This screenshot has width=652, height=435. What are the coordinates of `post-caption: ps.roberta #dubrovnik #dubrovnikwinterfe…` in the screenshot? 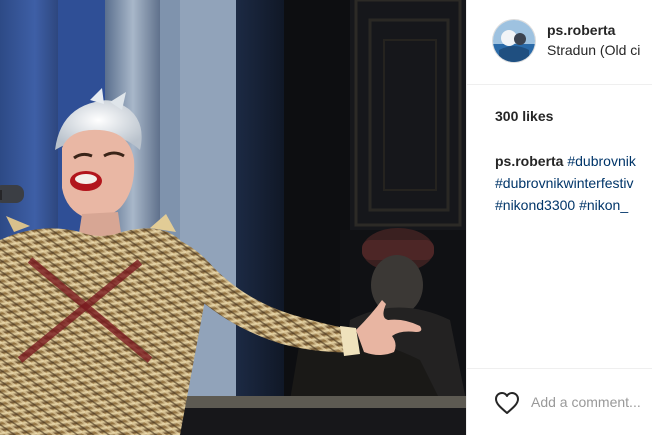 It's located at (573, 183).